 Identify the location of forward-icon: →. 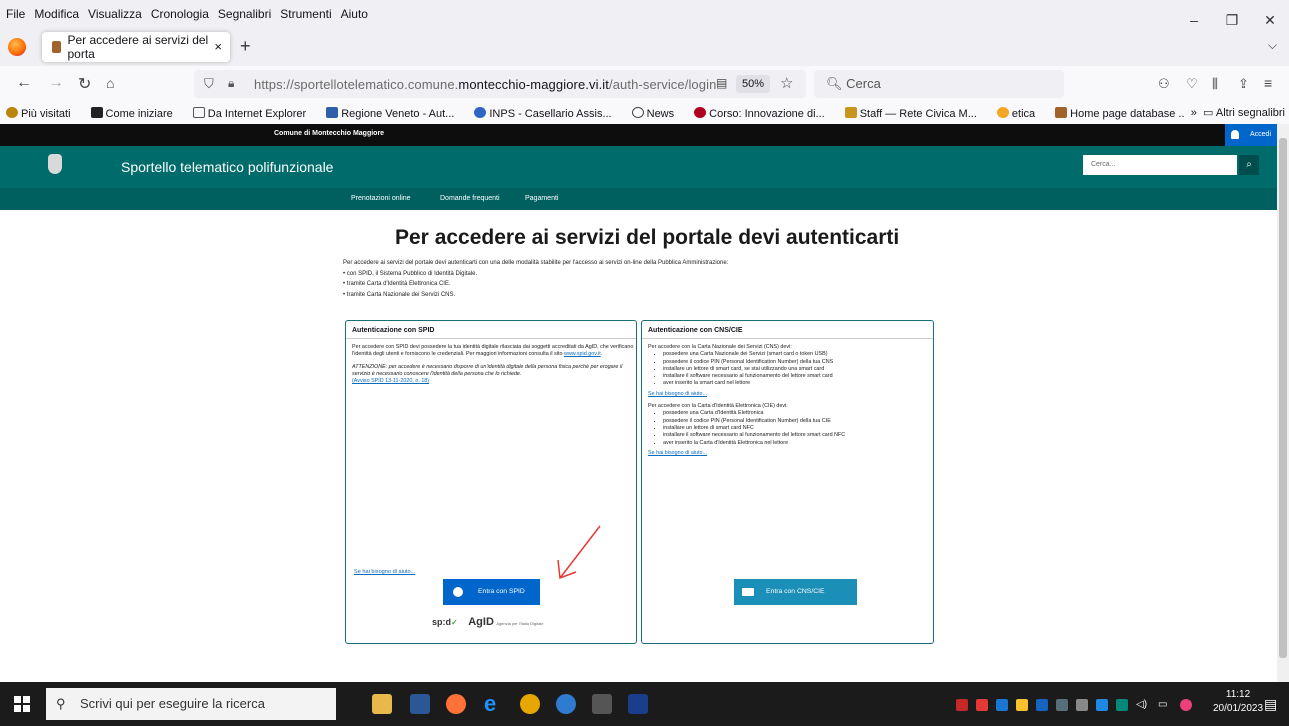
(56, 83).